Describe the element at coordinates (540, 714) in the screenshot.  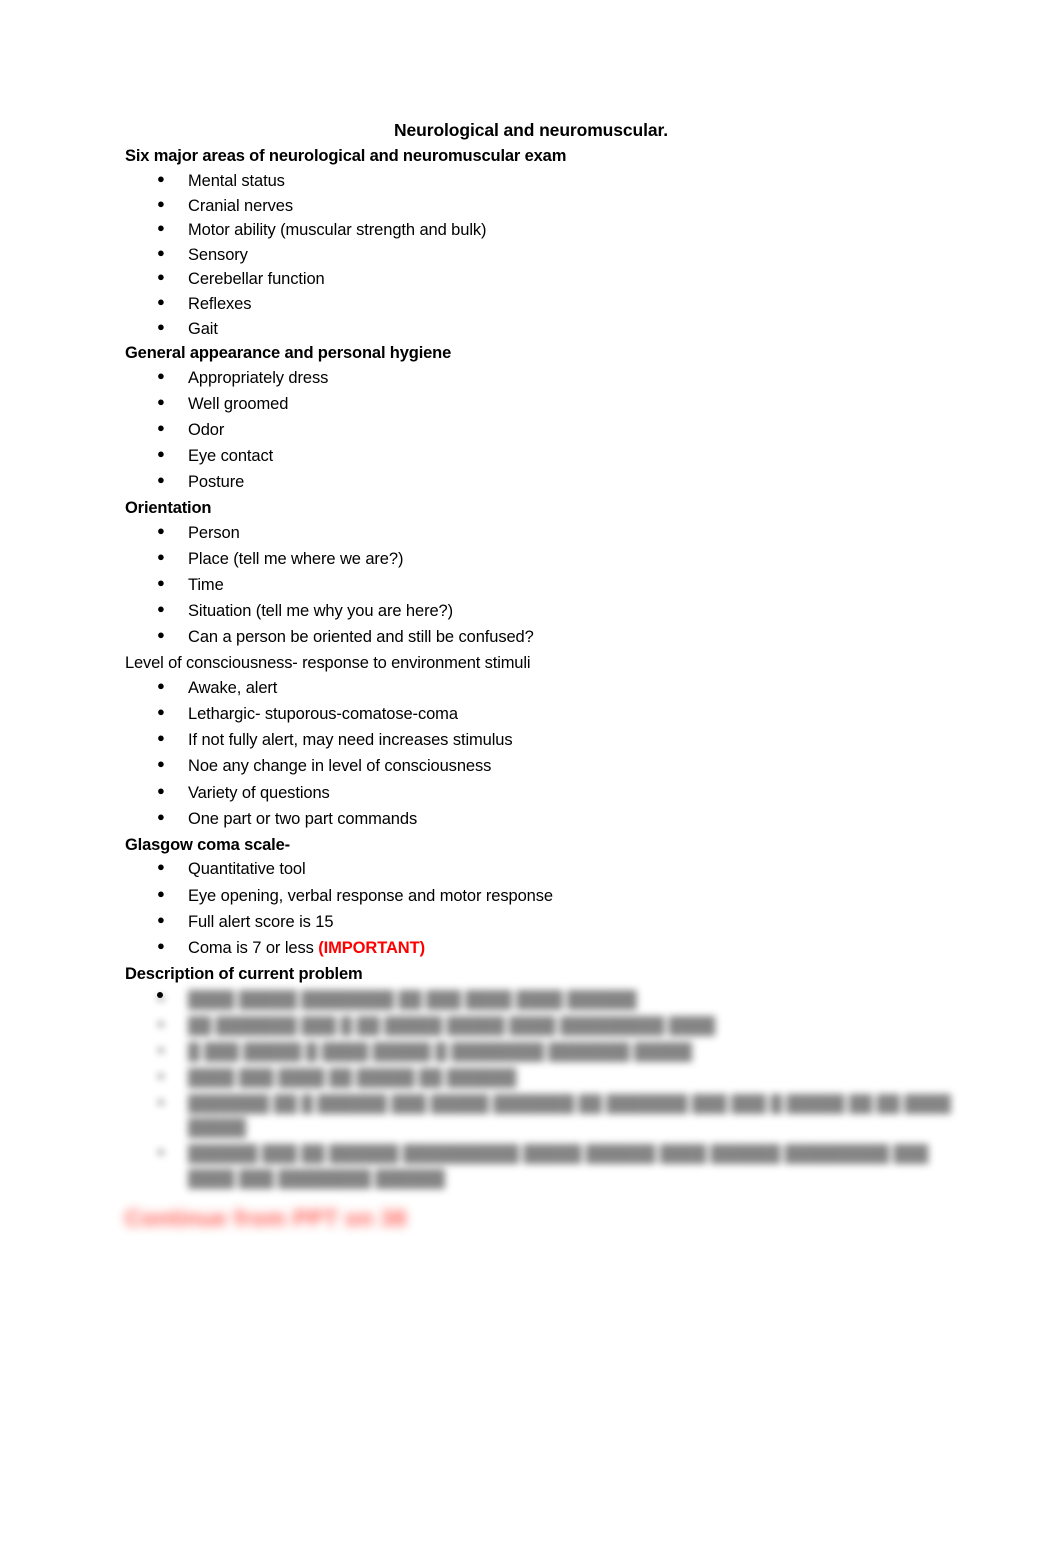
I see `list-item: ● Lethargic- stuporous-comatose-coma` at that location.